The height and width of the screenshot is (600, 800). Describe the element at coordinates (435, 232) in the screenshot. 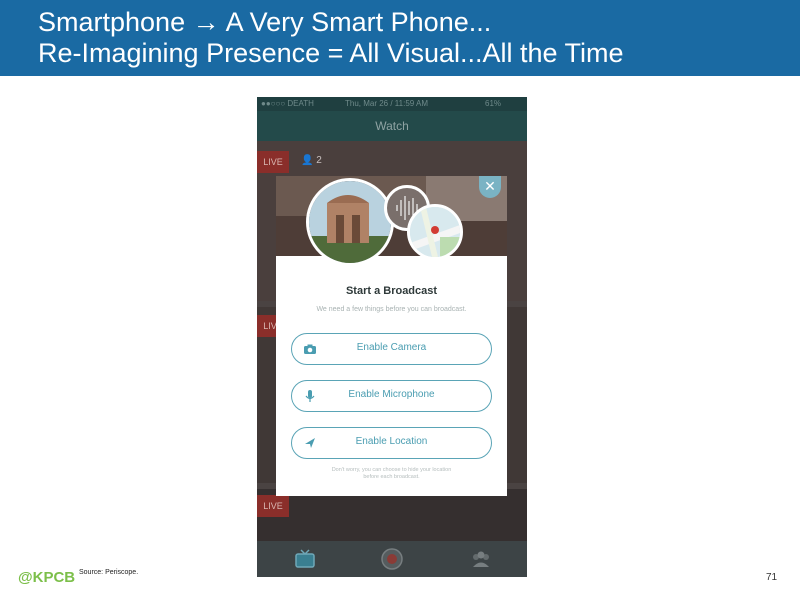

I see `map-pin-icon` at that location.